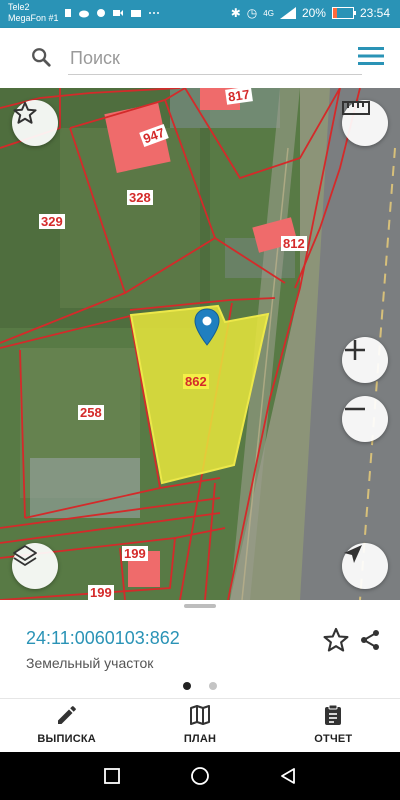 This screenshot has width=400, height=800. Describe the element at coordinates (136, 13) in the screenshot. I see `mail-icon` at that location.